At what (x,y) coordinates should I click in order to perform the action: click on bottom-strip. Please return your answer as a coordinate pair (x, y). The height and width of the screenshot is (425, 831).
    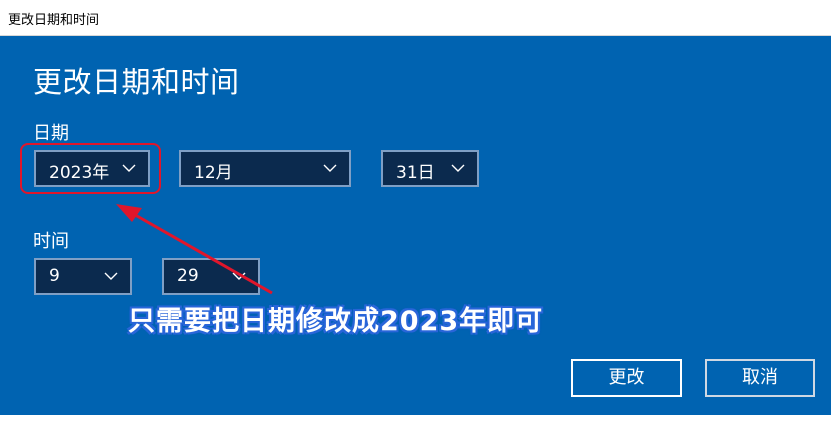
    Looking at the image, I should click on (415, 420).